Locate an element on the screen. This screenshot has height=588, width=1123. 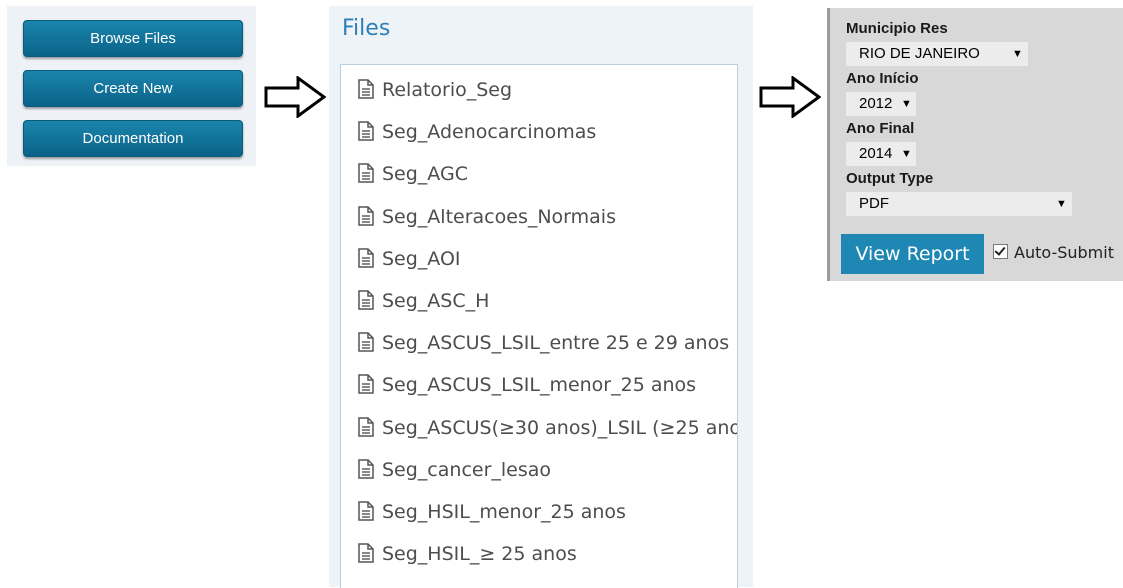
file-name: Seg_HSIL_menor_25 anos is located at coordinates (504, 512).